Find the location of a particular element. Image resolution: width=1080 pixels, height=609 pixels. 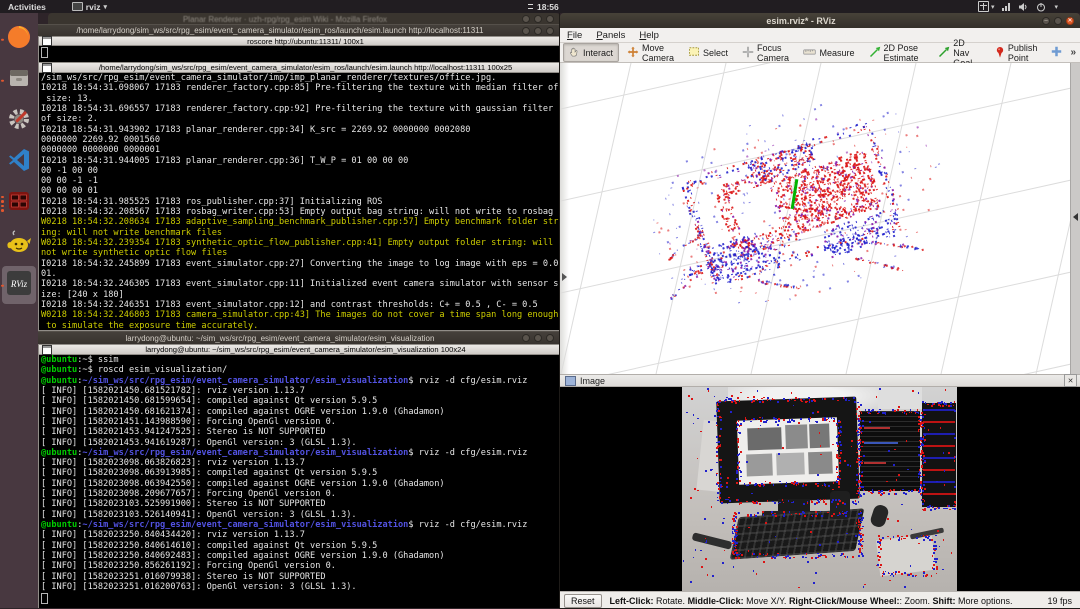

dock-item-teapot is located at coordinates (19, 244).